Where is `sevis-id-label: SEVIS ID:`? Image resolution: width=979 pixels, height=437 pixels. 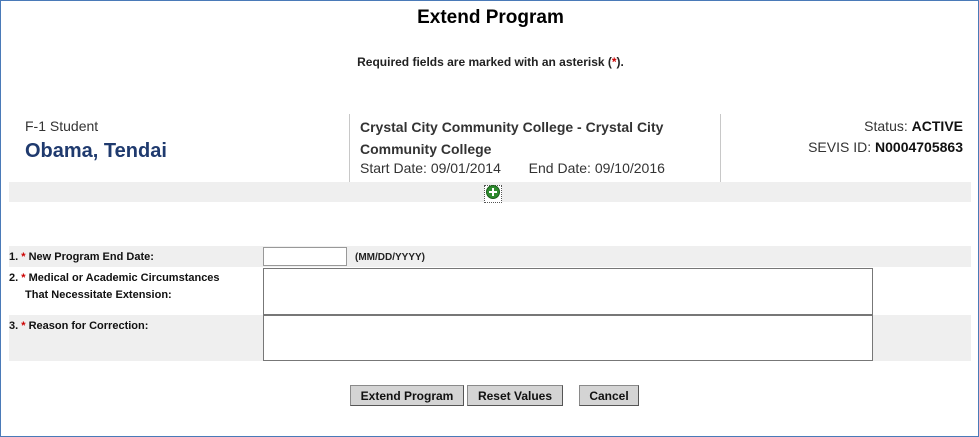
sevis-id-label: SEVIS ID: is located at coordinates (840, 147).